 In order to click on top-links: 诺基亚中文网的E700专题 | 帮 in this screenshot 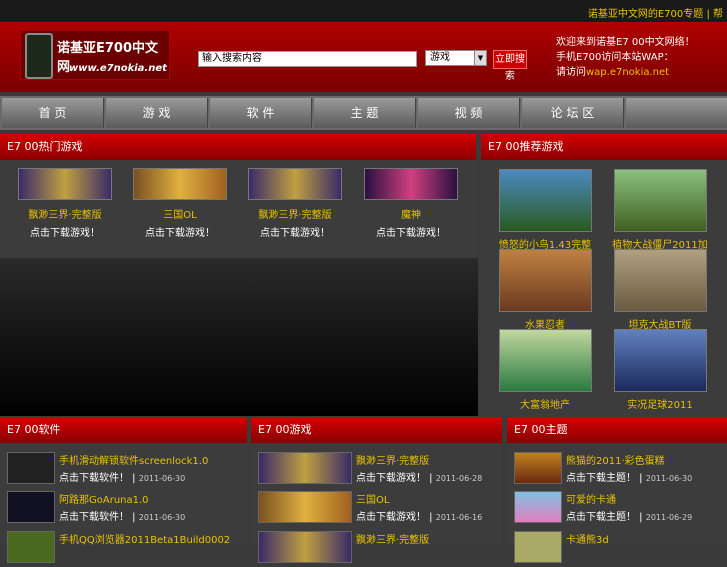, I will do `click(655, 12)`.